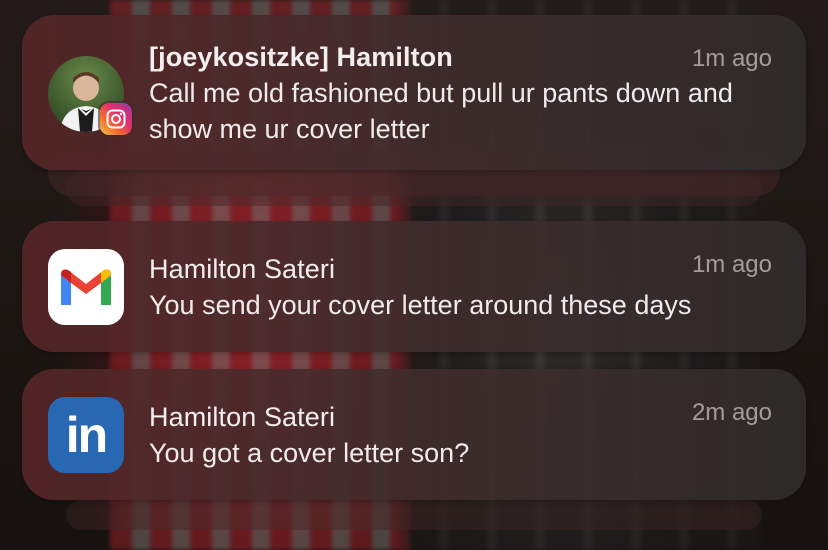 This screenshot has height=550, width=828. I want to click on instagram-icon, so click(116, 119).